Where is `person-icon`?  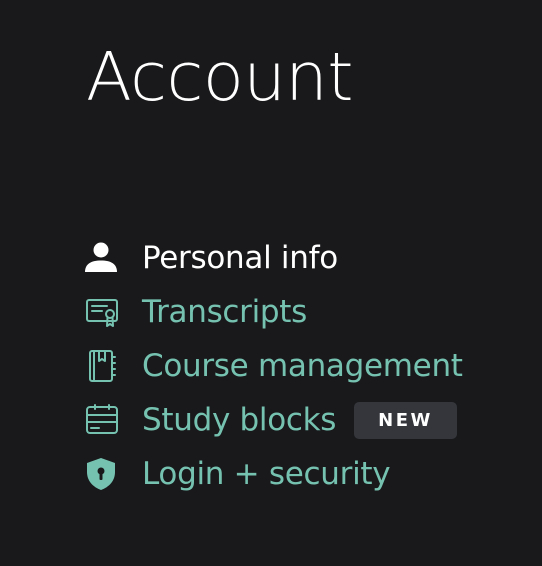 person-icon is located at coordinates (102, 258).